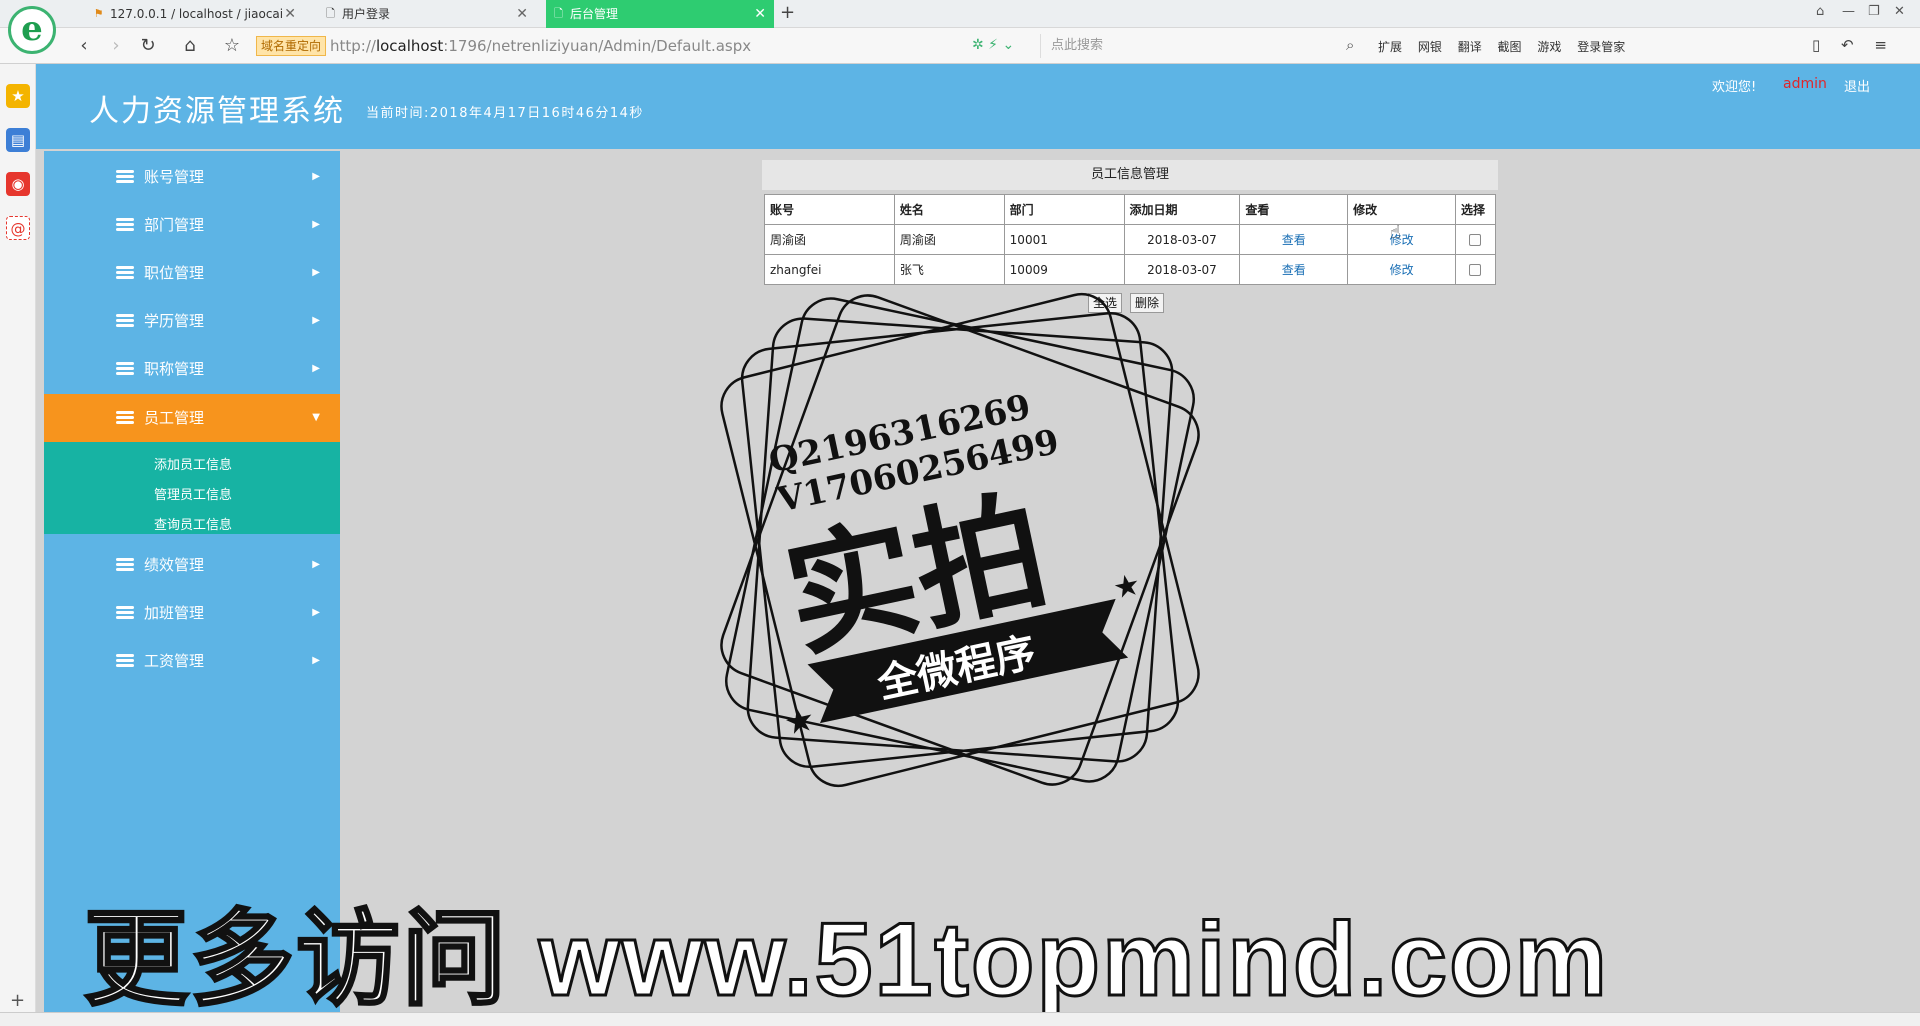 This screenshot has width=1920, height=1026. I want to click on cell-name: 张飞, so click(949, 269).